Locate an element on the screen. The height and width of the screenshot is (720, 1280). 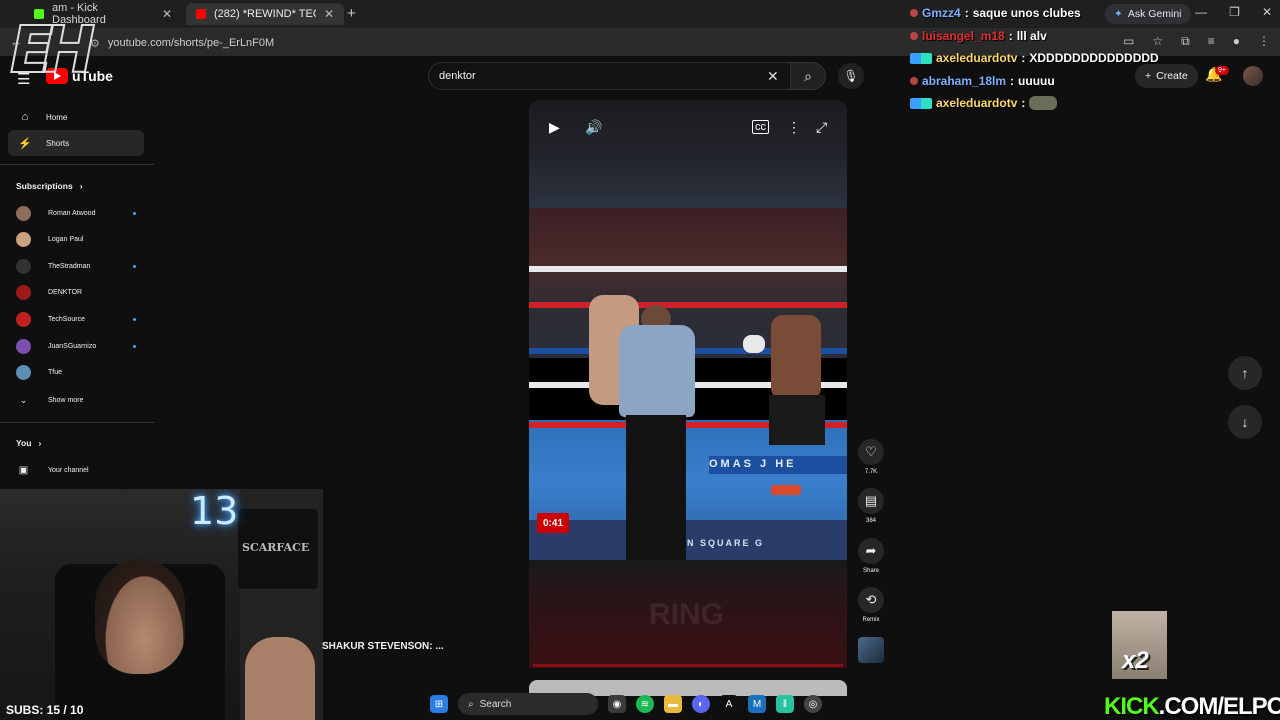
close-window-icon: ✕ is located at coordinates (1267, 12).